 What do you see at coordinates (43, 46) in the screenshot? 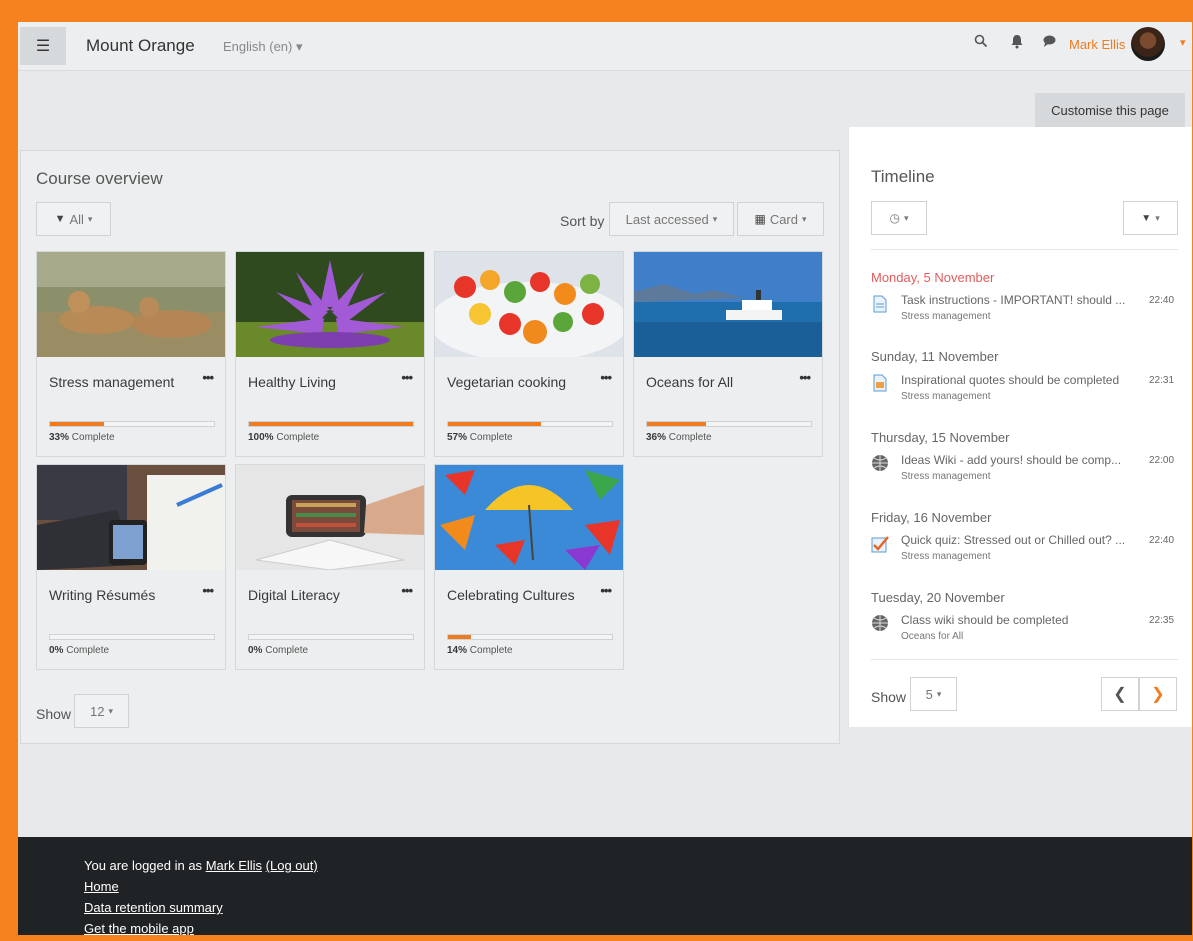
I see `hamburger-icon: ☰` at bounding box center [43, 46].